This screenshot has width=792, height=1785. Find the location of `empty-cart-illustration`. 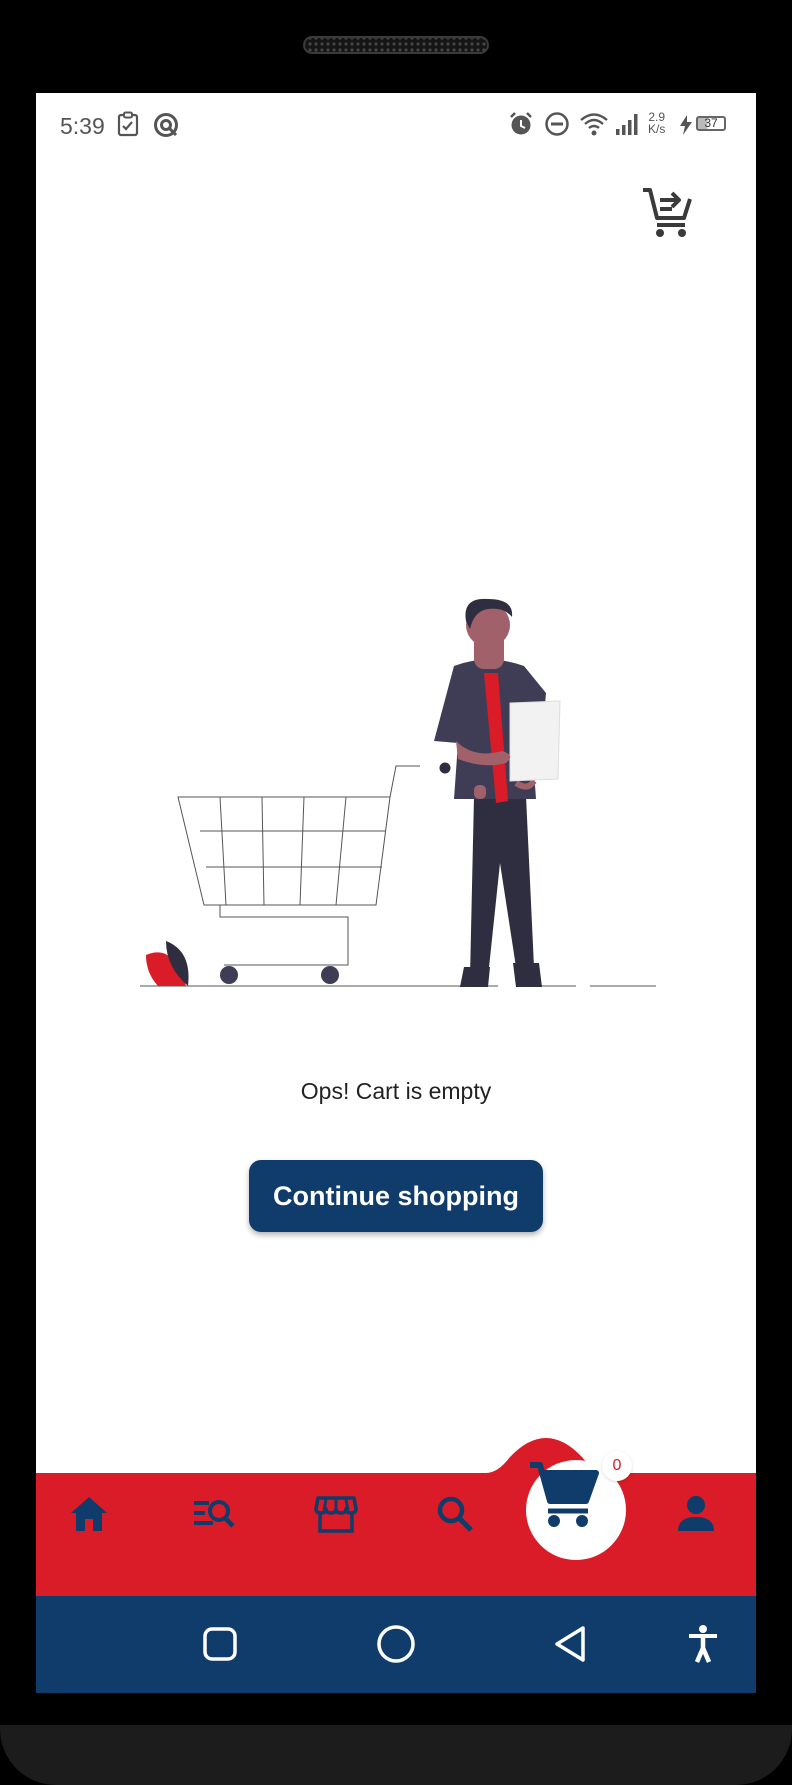

empty-cart-illustration is located at coordinates (398, 792).